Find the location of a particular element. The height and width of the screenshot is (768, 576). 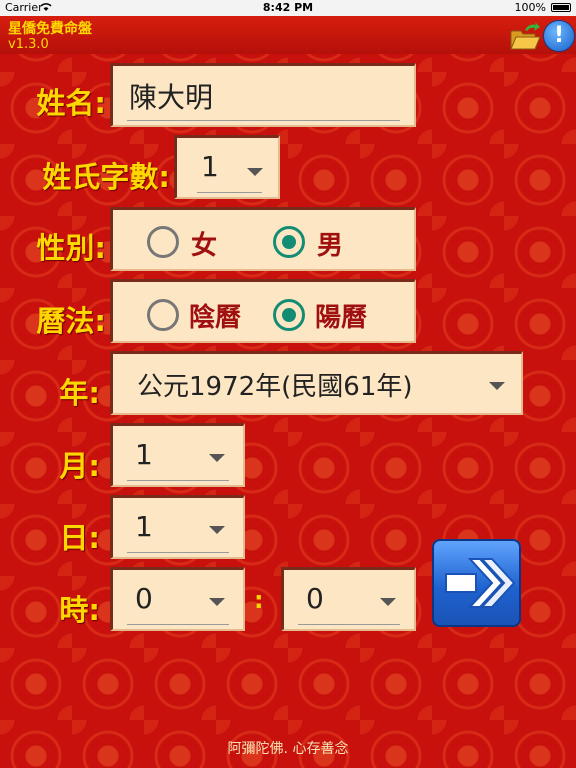

year-select: 公元1972年(民國61年) is located at coordinates (316, 383).